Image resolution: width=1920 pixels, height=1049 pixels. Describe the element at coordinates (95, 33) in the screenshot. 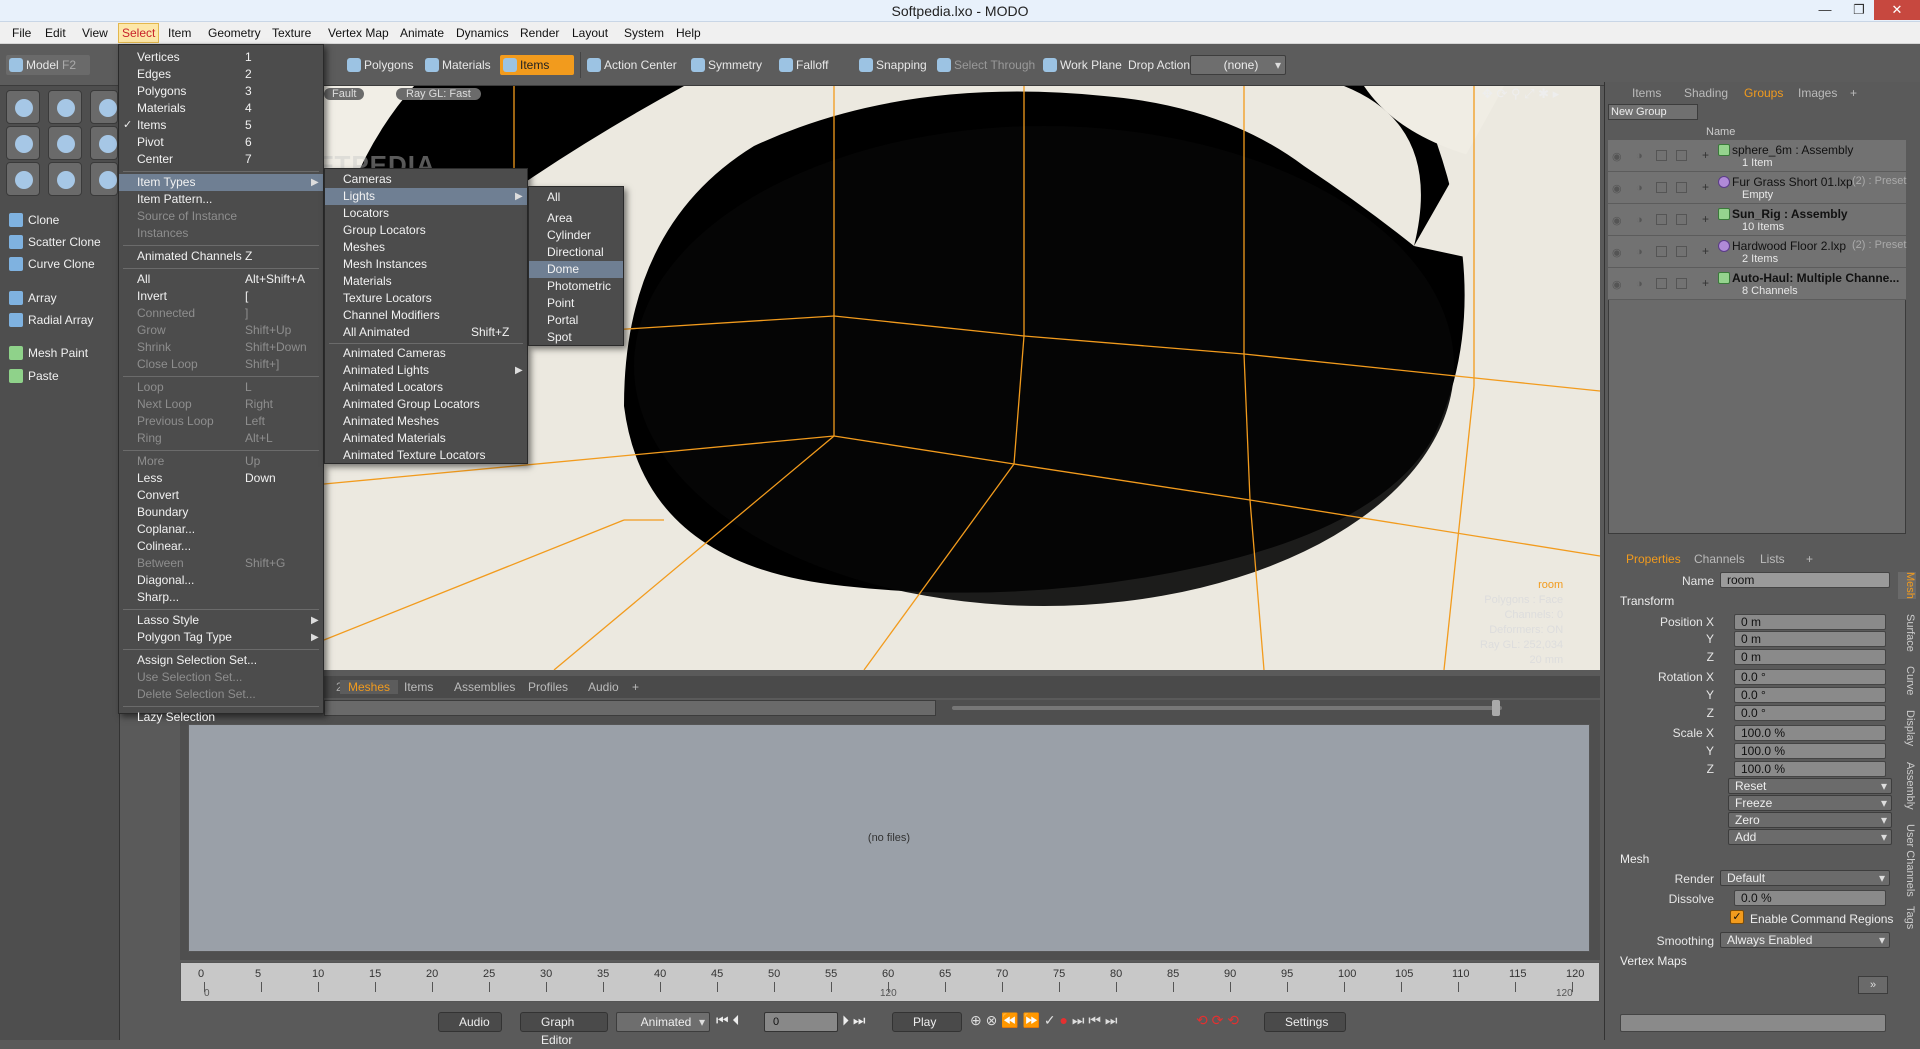

I see `menu-view: View` at that location.